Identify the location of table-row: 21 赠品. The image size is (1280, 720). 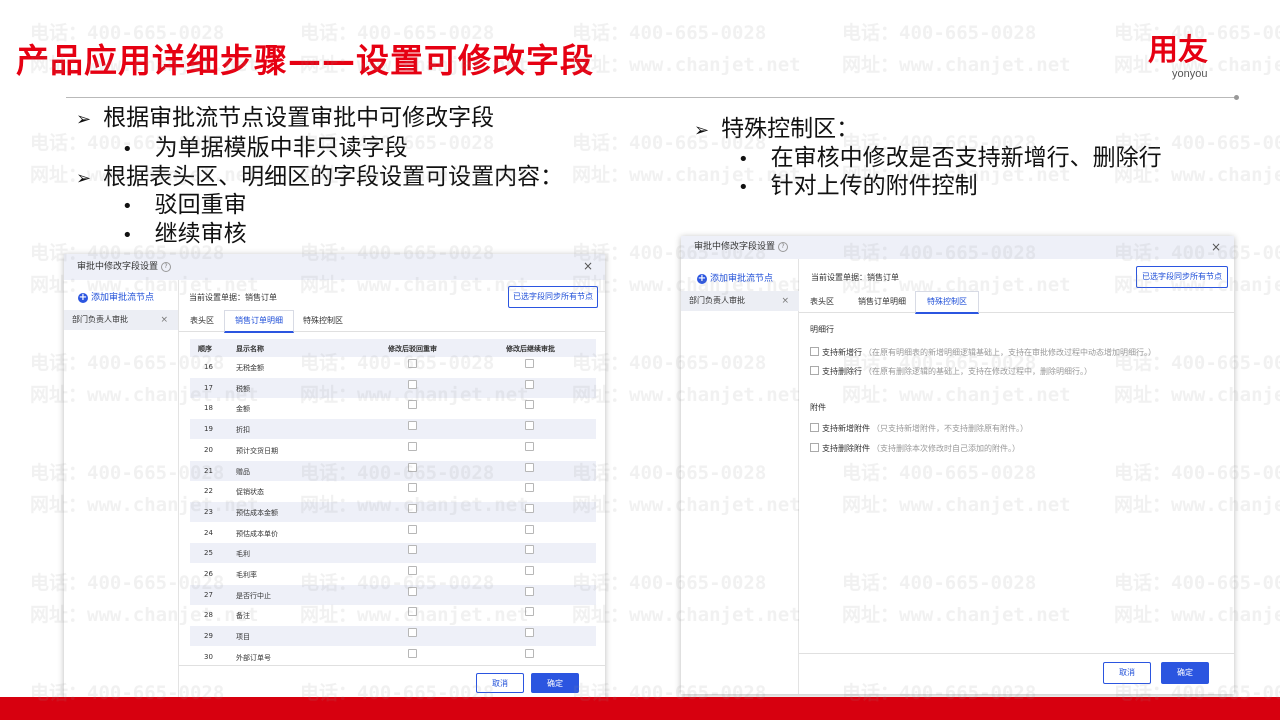
(393, 470).